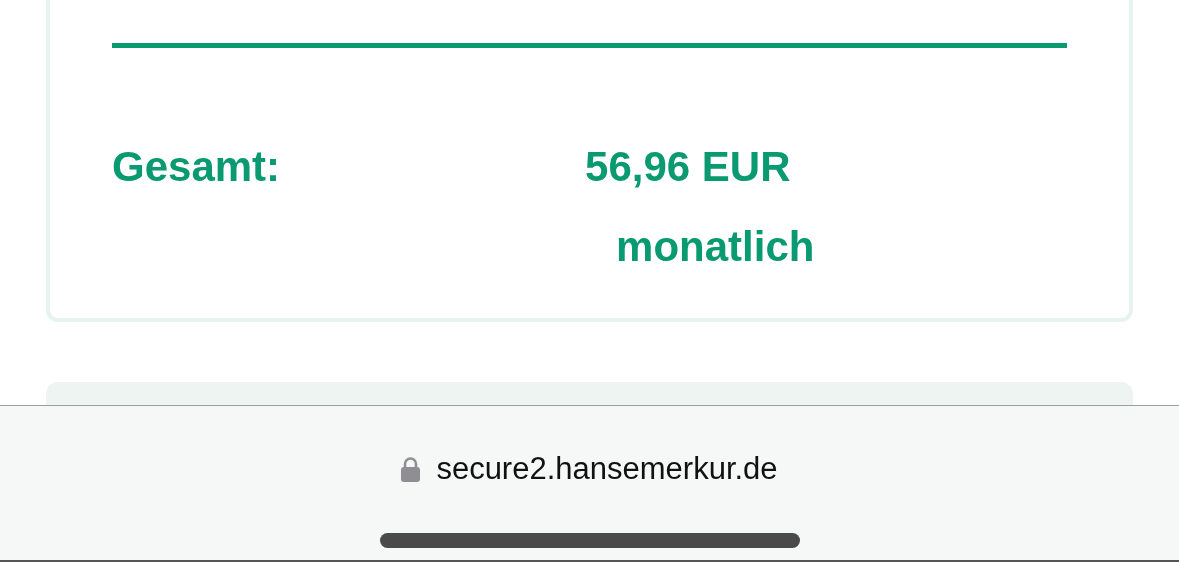 This screenshot has width=1179, height=562. Describe the element at coordinates (196, 169) in the screenshot. I see `total-label: Gesamt:` at that location.